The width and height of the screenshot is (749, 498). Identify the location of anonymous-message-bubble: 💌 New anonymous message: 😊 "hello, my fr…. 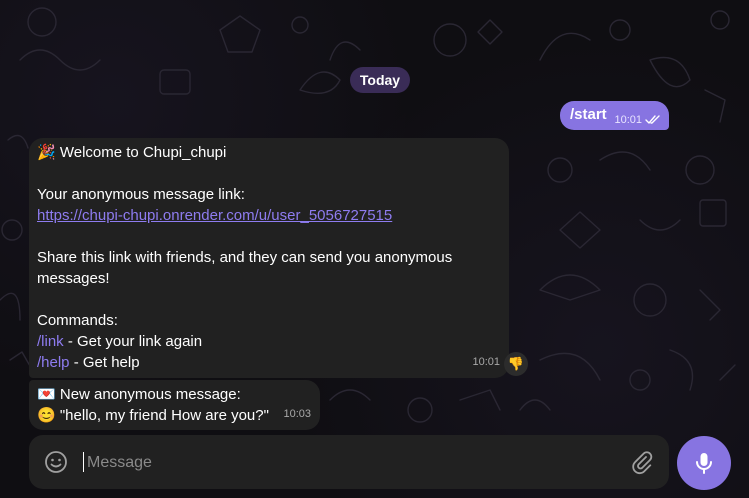
(174, 405).